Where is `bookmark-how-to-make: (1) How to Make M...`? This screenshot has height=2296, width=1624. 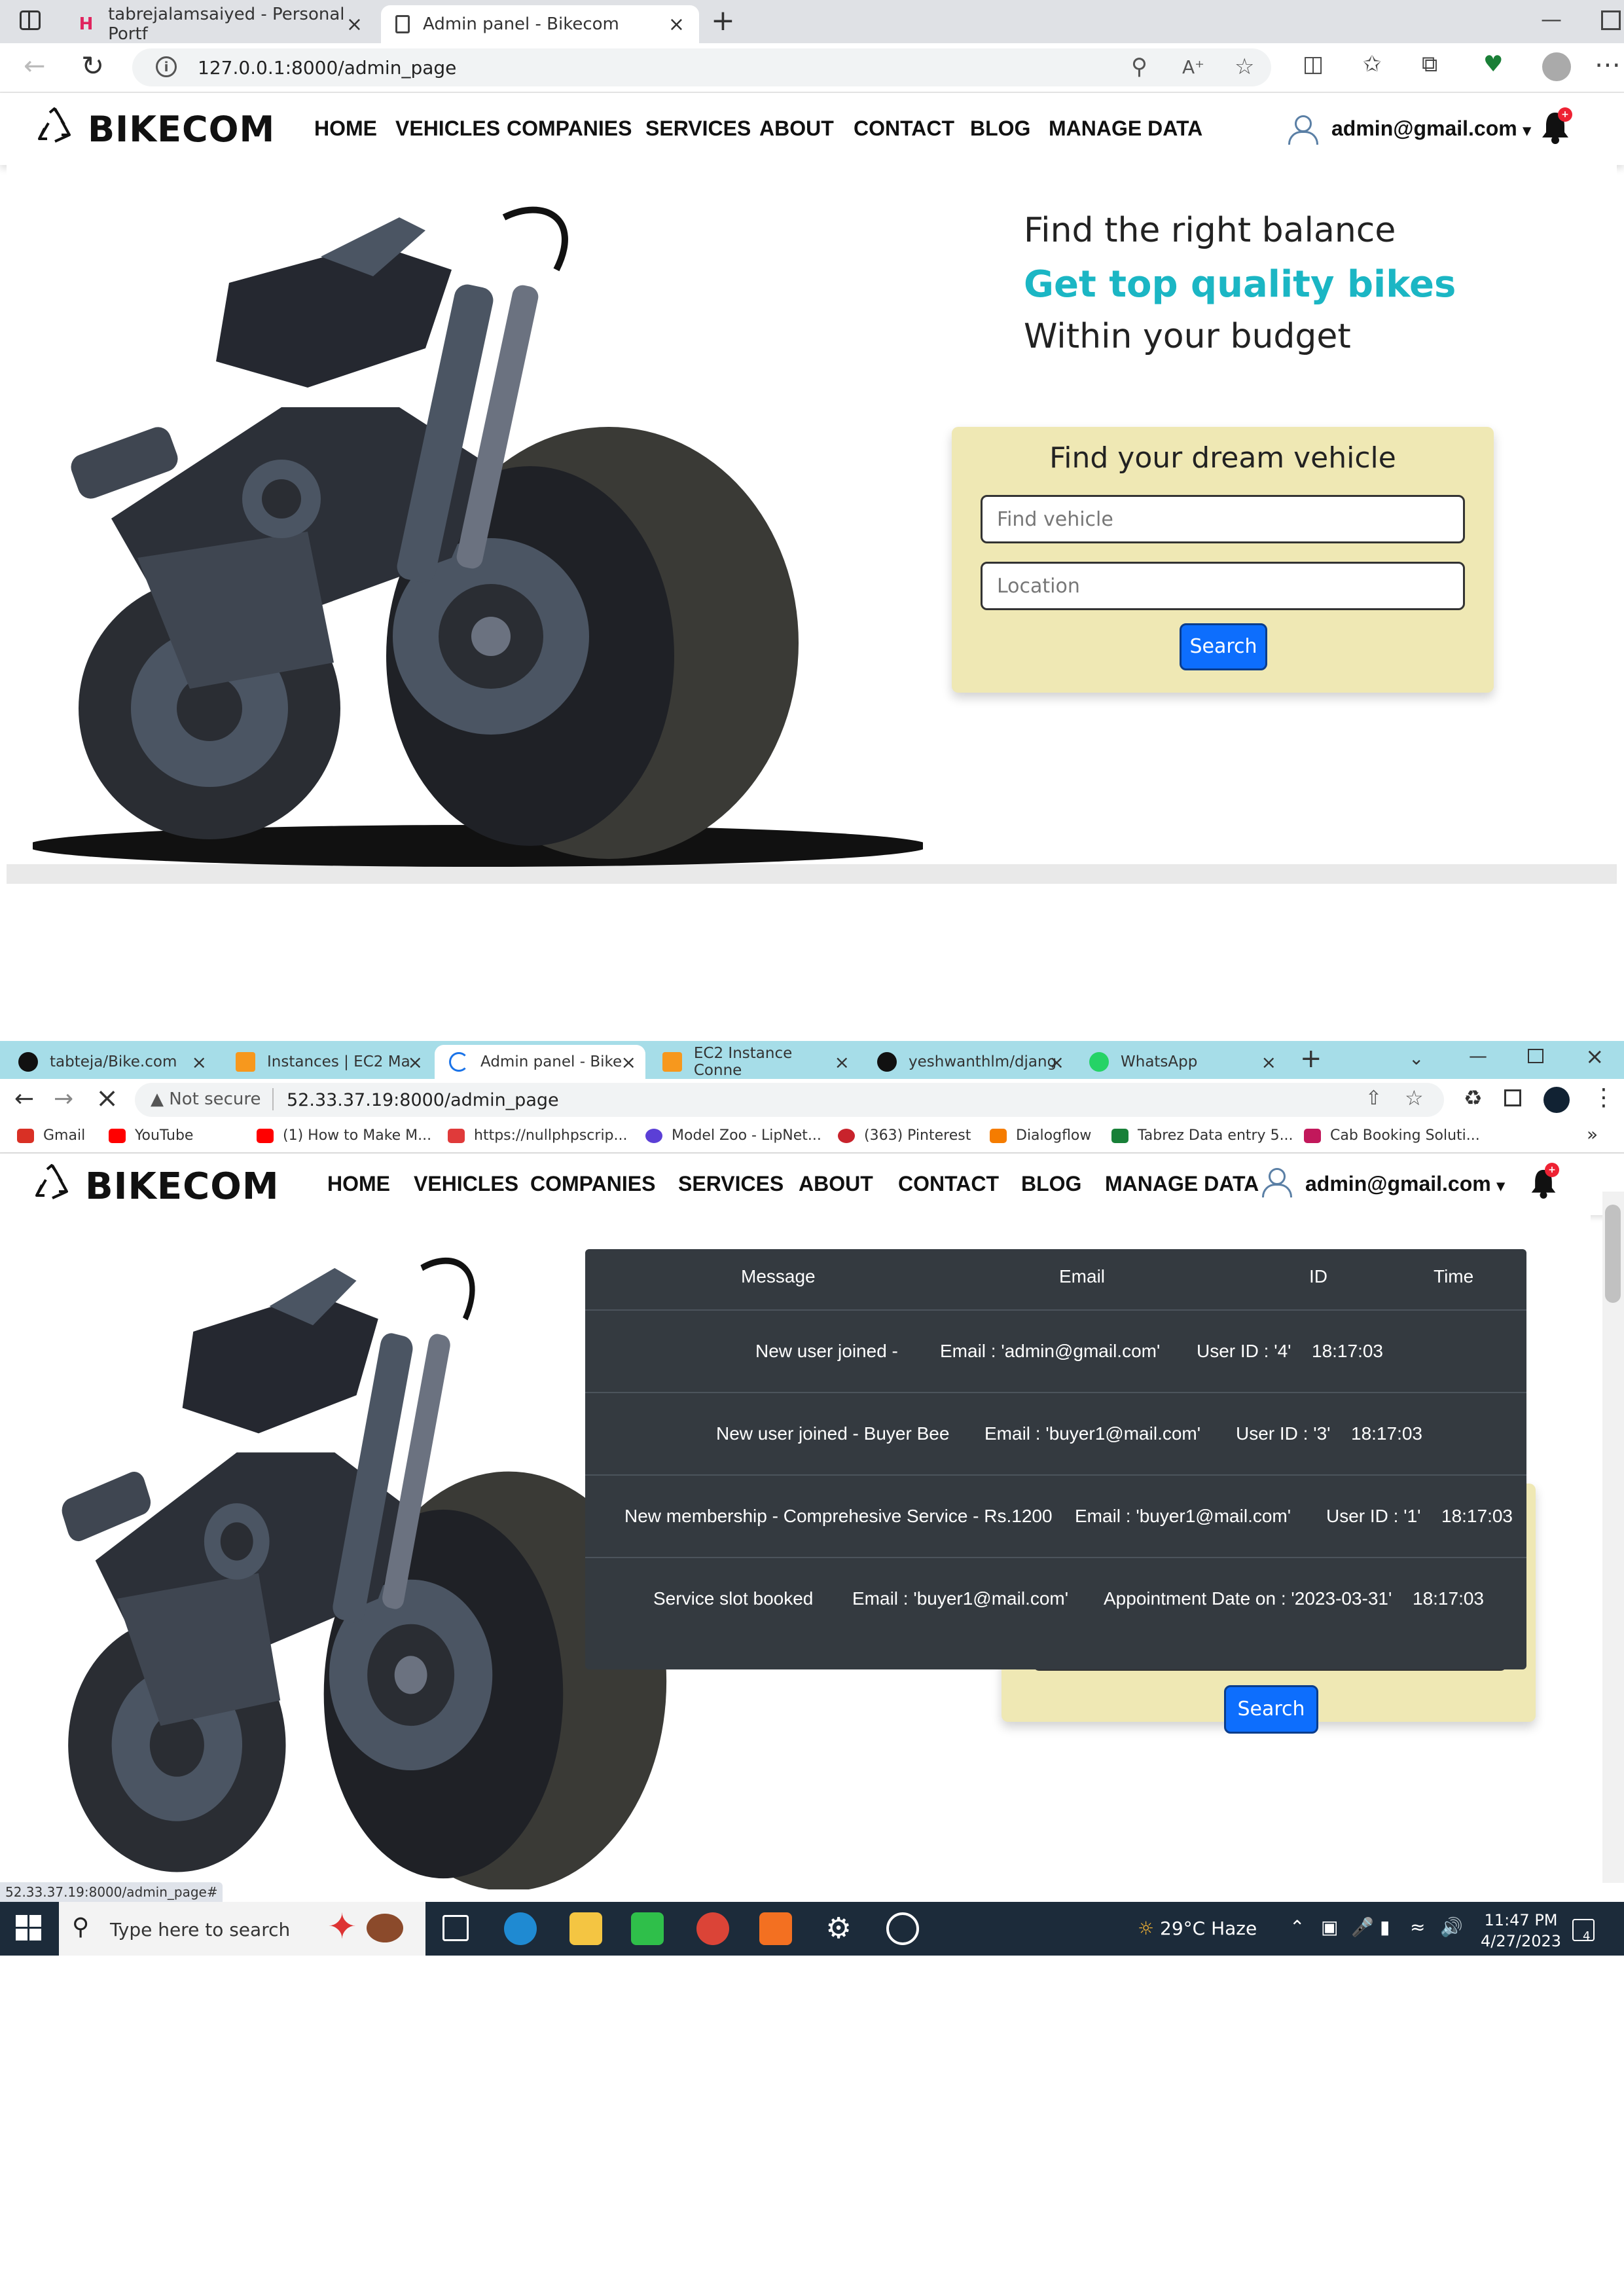
bookmark-how-to-make: (1) How to Make M... is located at coordinates (344, 1135).